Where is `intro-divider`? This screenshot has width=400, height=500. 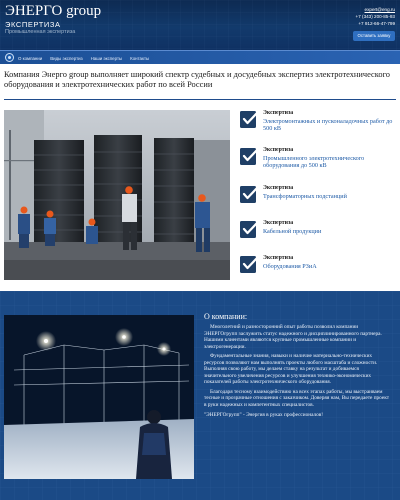
intro-divider is located at coordinates (200, 99).